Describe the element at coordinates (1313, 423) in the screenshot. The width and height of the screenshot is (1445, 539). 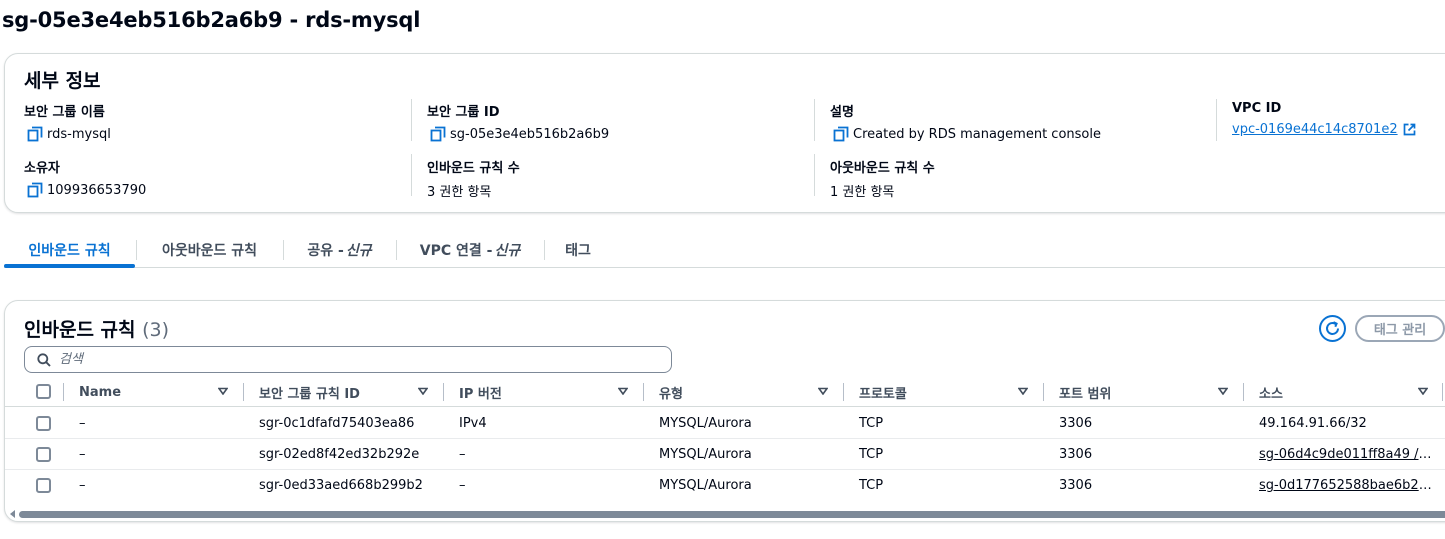
I see `cell-source: 49.164.91.66/32` at that location.